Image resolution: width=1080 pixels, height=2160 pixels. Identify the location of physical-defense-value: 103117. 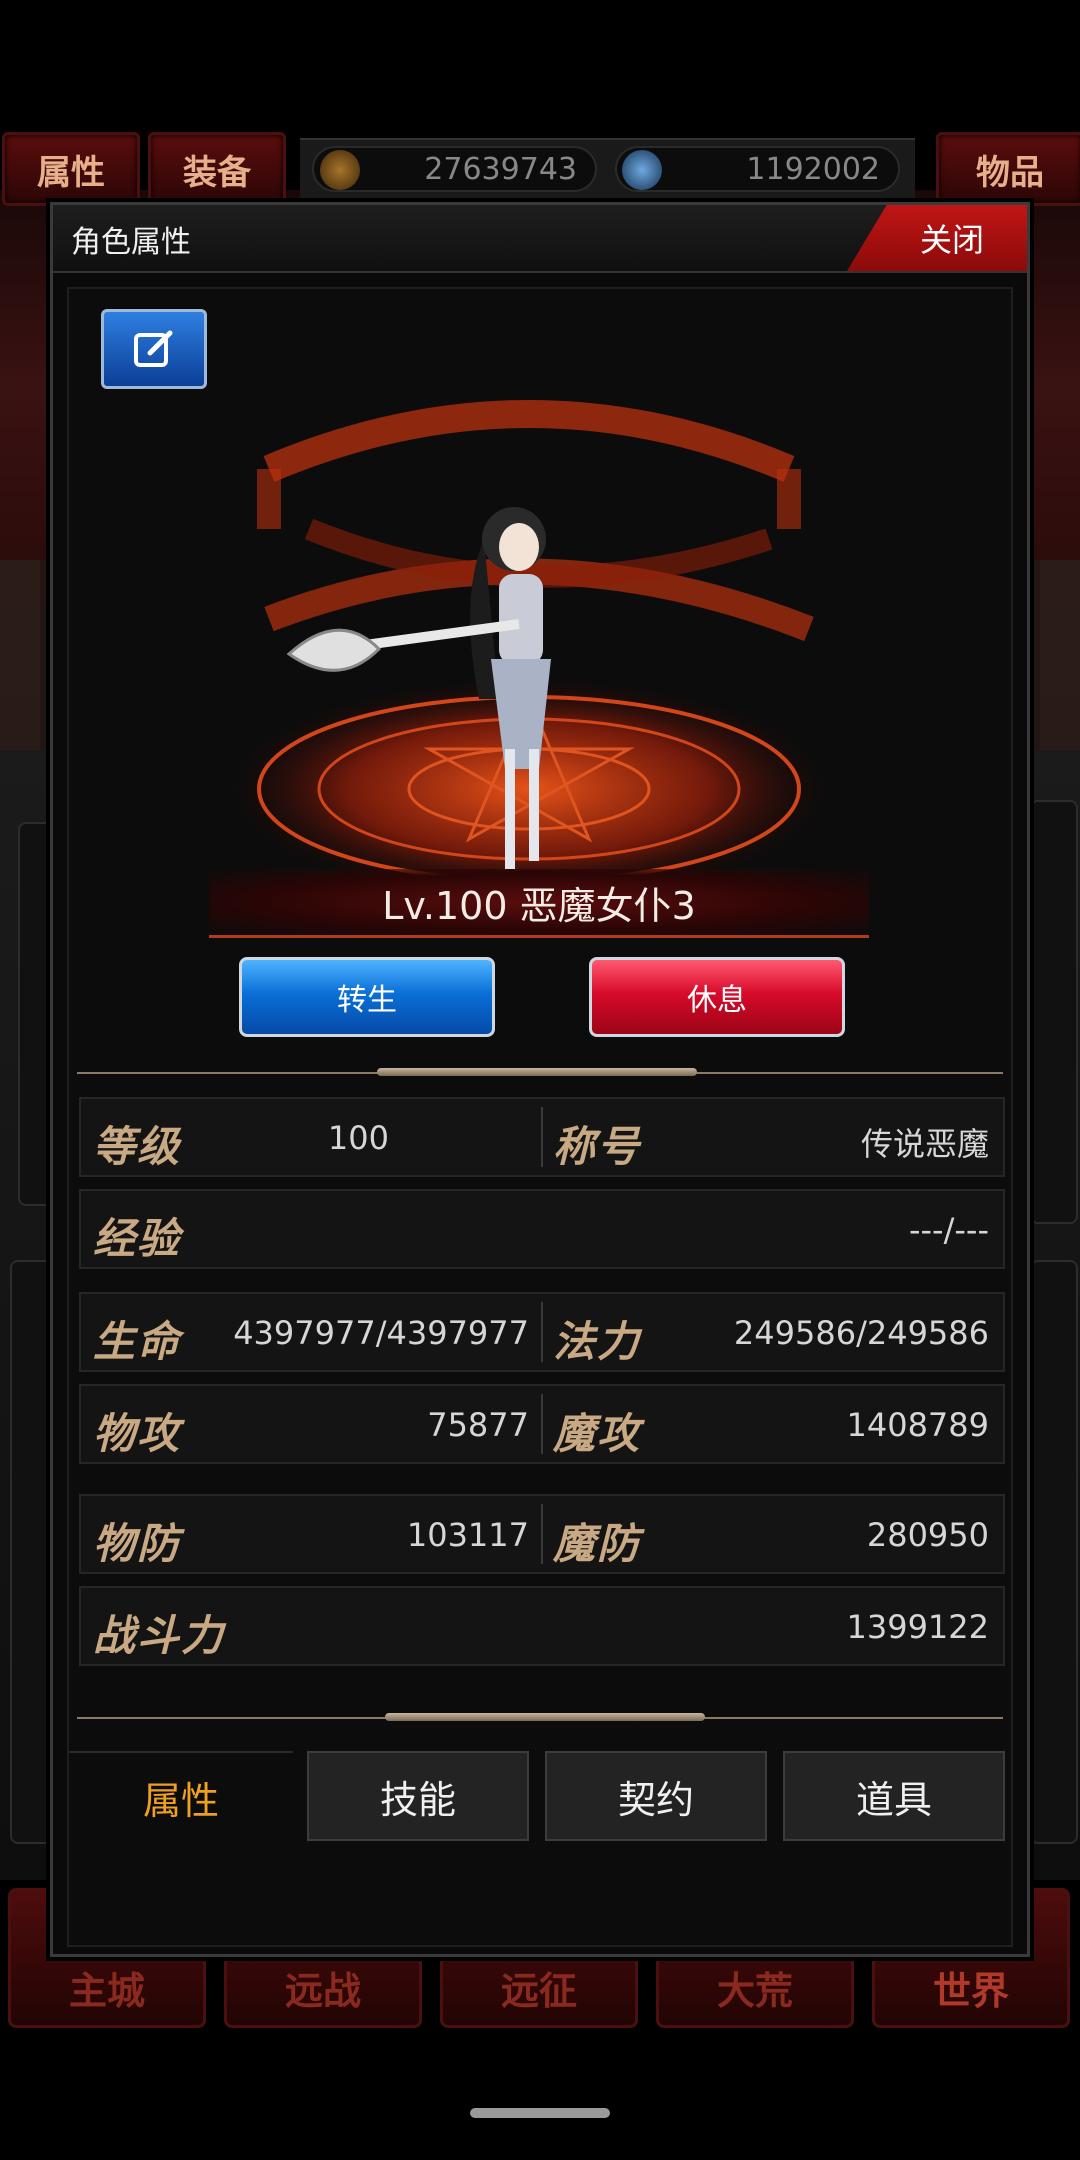
(467, 1535).